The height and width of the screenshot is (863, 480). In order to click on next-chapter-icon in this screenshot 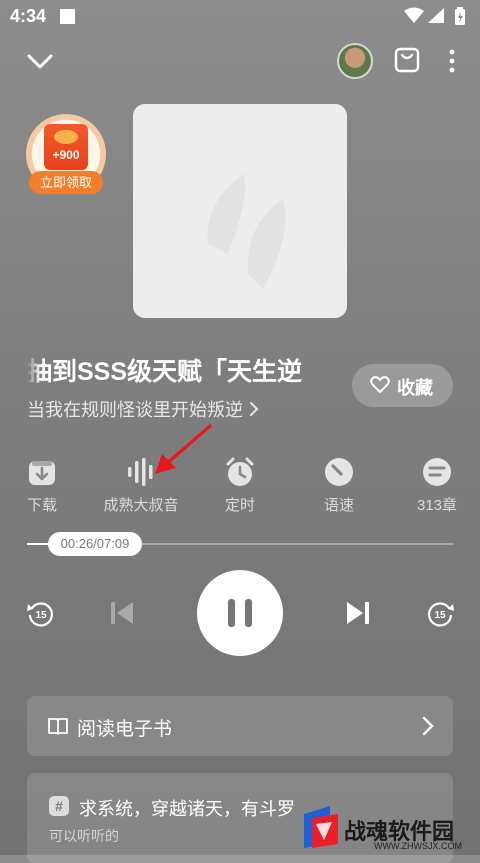, I will do `click(358, 613)`.